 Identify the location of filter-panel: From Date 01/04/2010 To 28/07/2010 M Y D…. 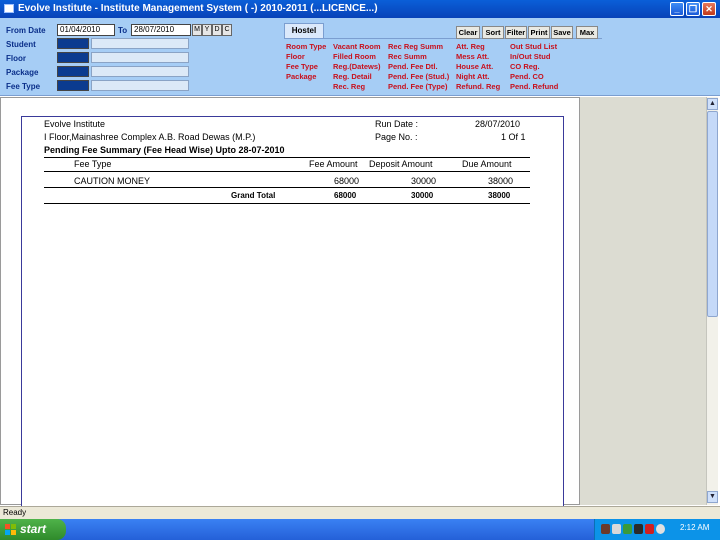
(360, 57).